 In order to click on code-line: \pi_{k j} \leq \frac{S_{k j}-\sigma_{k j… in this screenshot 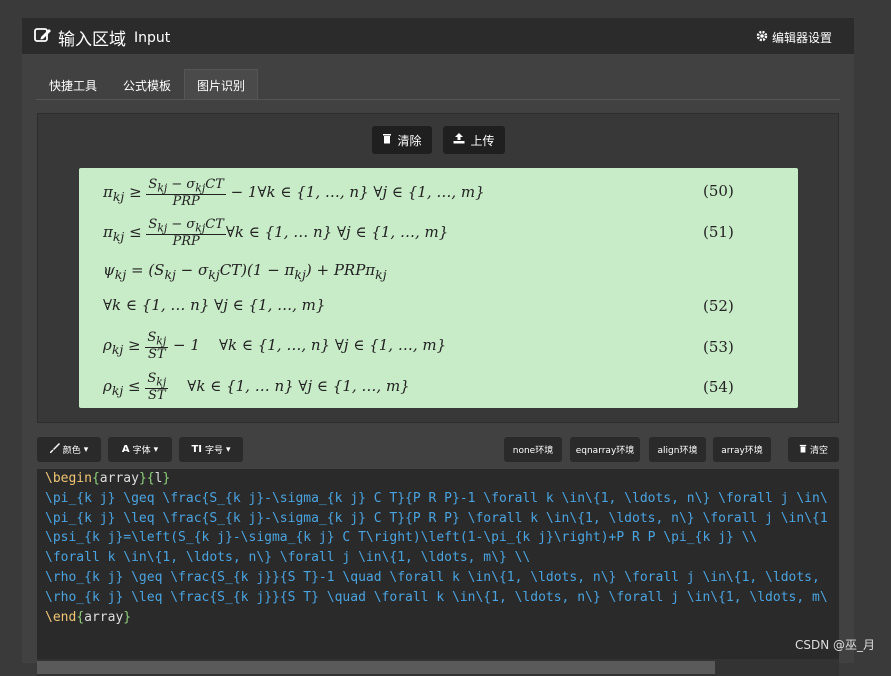, I will do `click(436, 519)`.